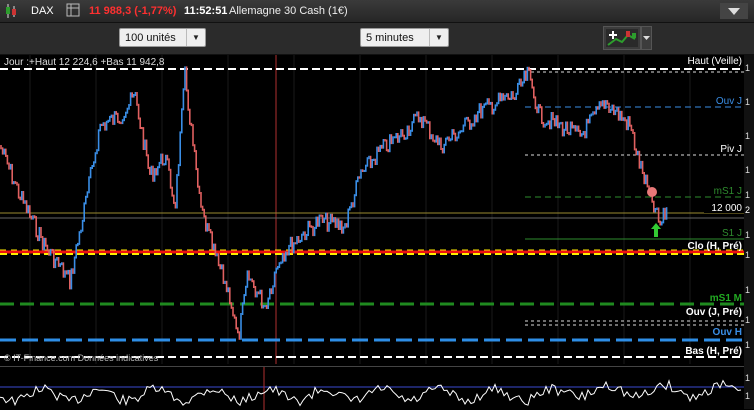  Describe the element at coordinates (727, 191) in the screenshot. I see `level-label-ms1-j: mS1 J` at that location.